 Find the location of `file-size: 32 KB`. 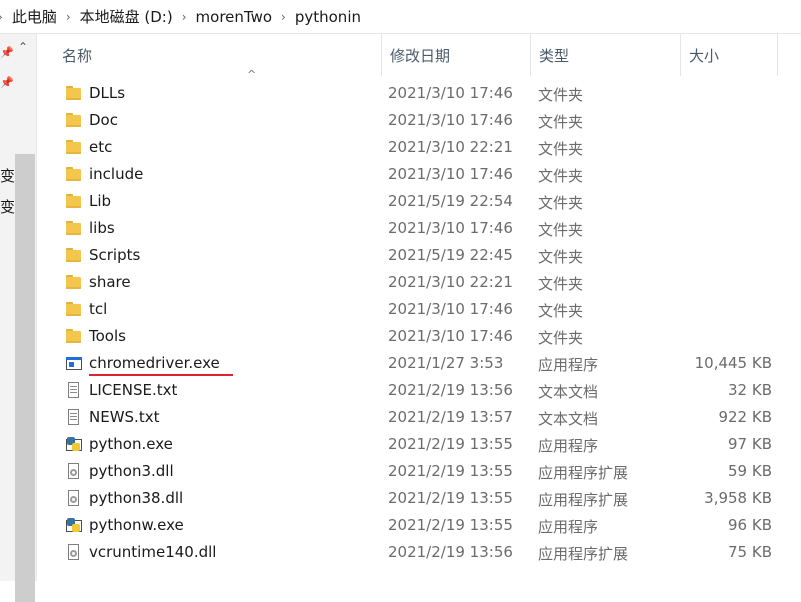

file-size: 32 KB is located at coordinates (750, 390).